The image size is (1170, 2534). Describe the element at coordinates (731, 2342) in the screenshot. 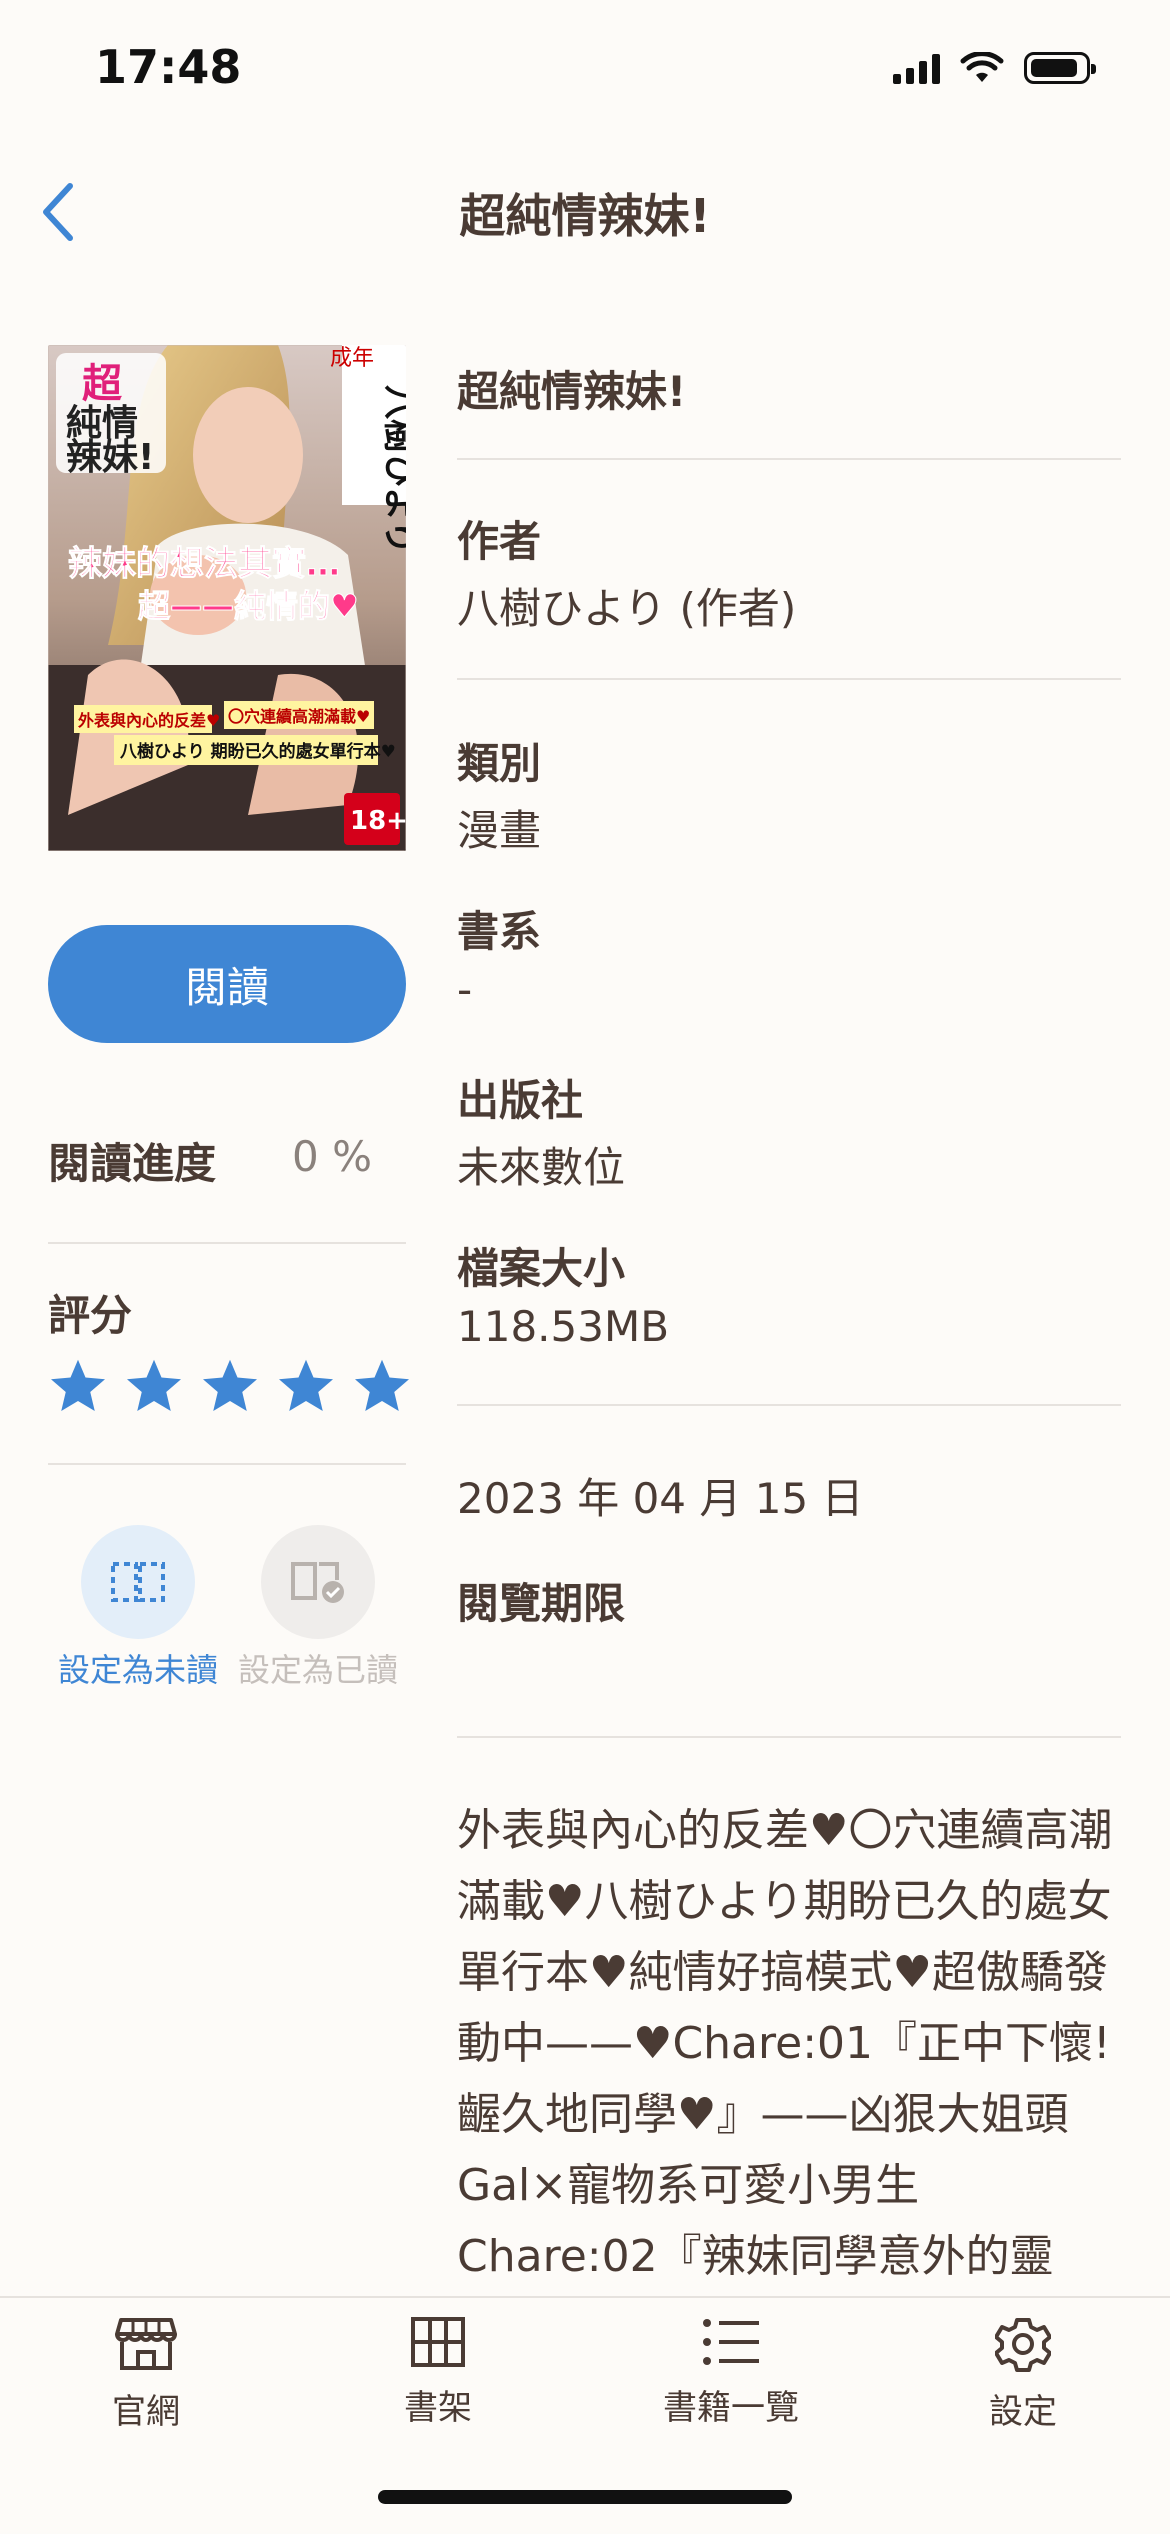

I see `list-icon` at that location.